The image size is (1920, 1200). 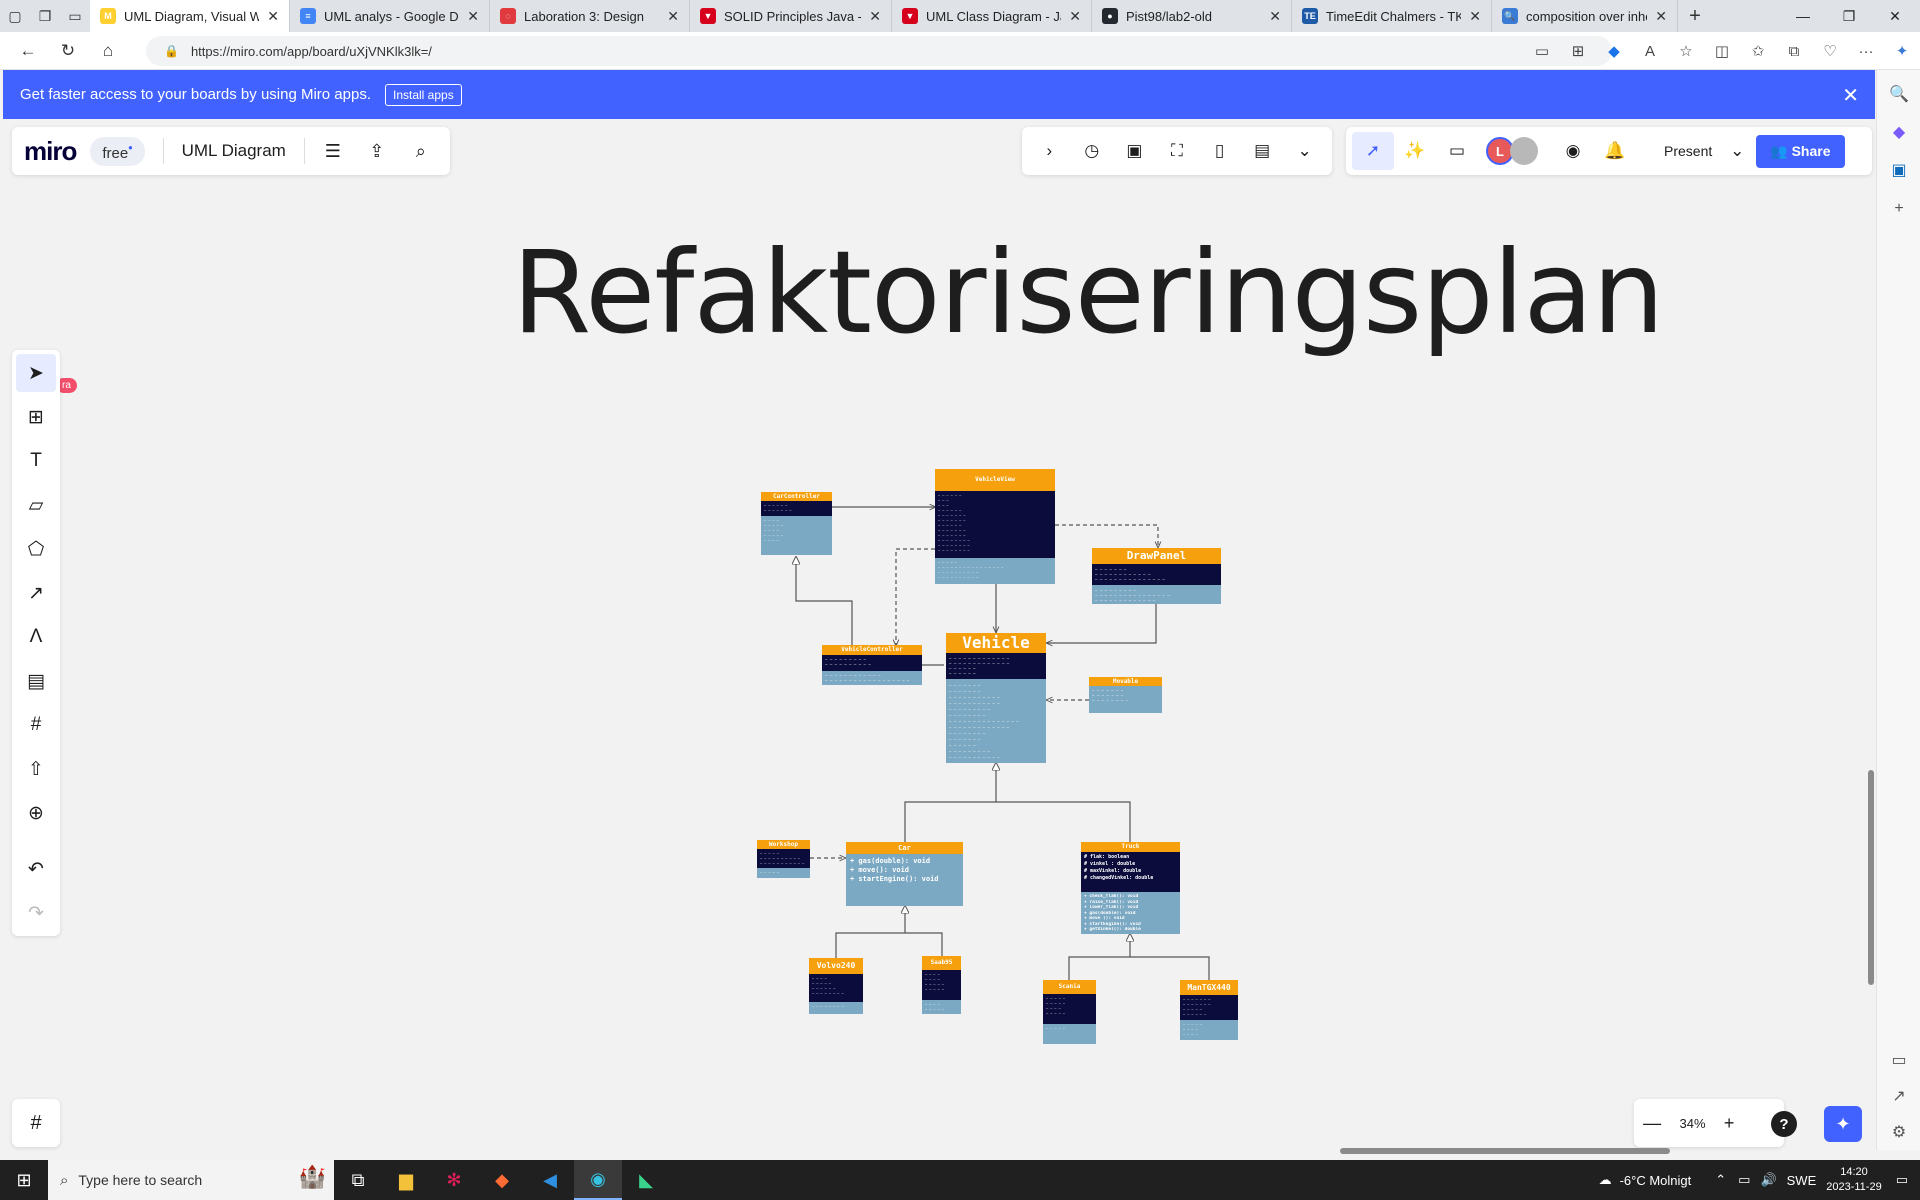 What do you see at coordinates (1652, 1123) in the screenshot?
I see `zoom-out-icon: —` at bounding box center [1652, 1123].